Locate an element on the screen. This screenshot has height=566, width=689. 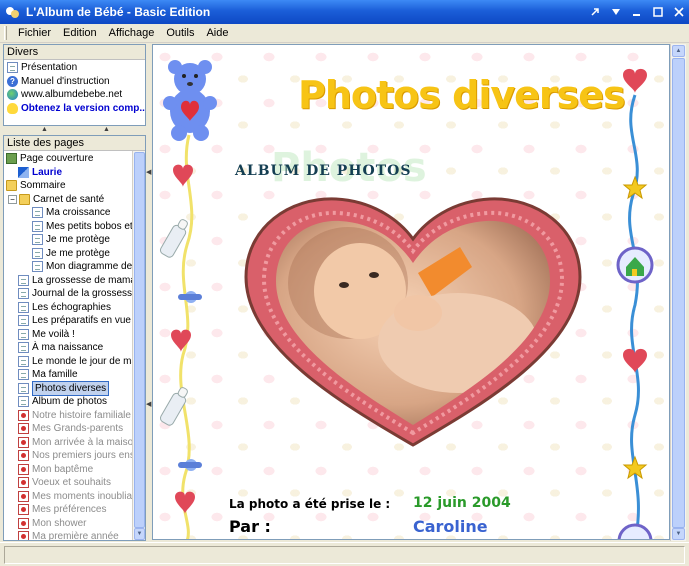
photo-date: 12 juin 2004 is located at coordinates (462, 503).